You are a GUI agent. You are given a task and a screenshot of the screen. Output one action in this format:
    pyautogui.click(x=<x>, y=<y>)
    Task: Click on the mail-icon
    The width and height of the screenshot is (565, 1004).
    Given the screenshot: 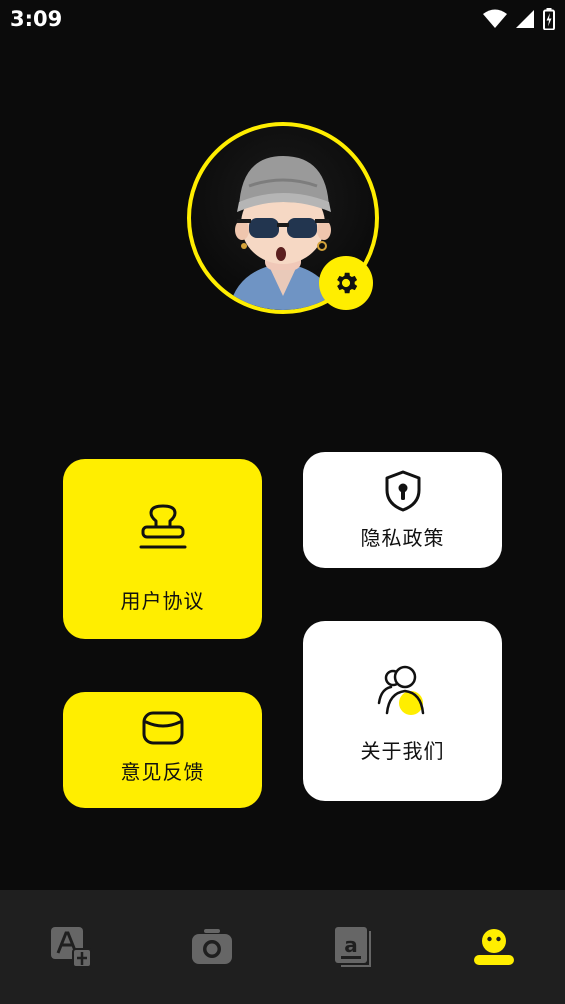 What is the action you would take?
    pyautogui.click(x=162, y=728)
    